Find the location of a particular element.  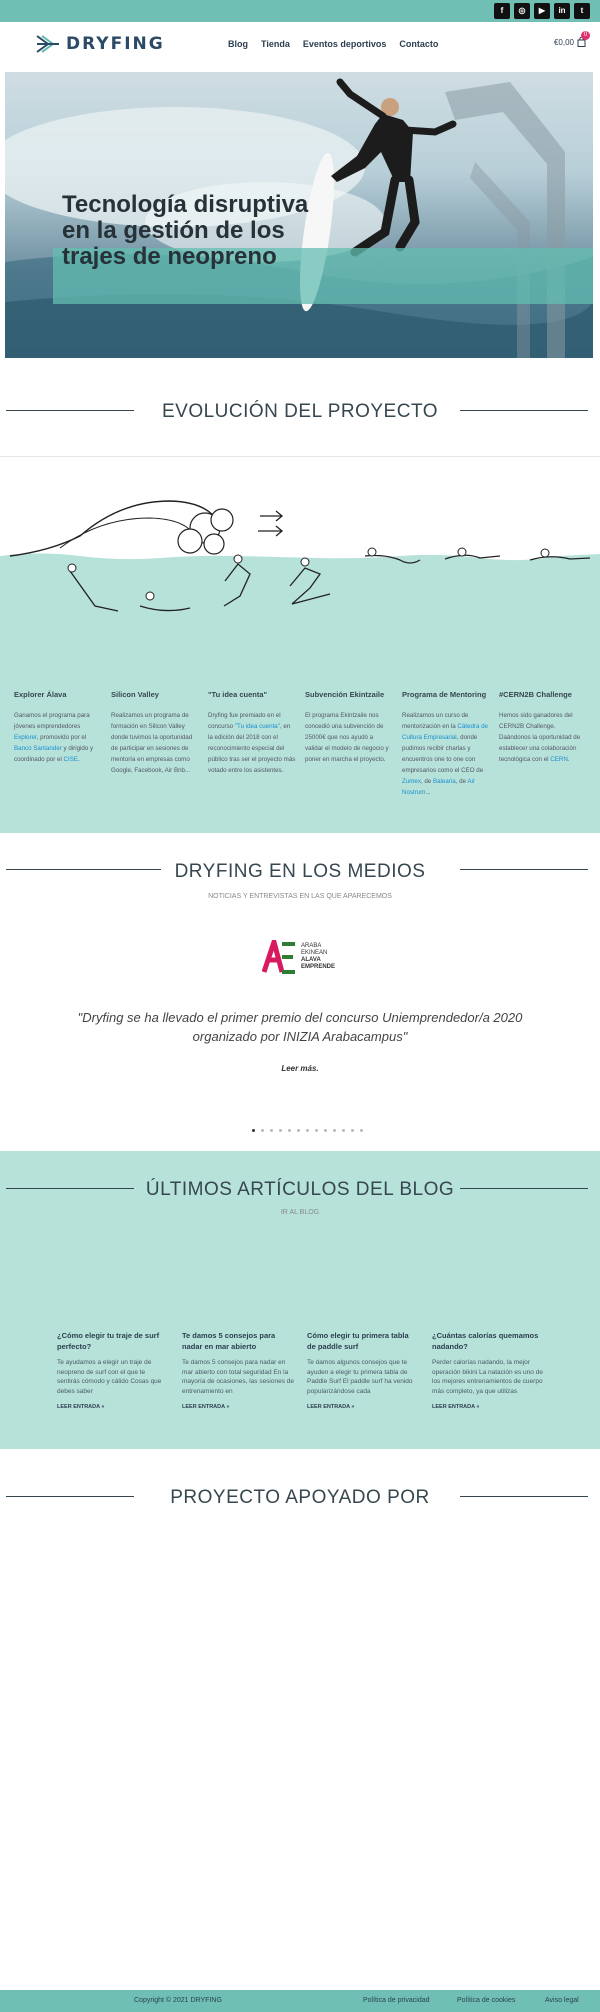

logo-text: DRYFING is located at coordinates (115, 44).